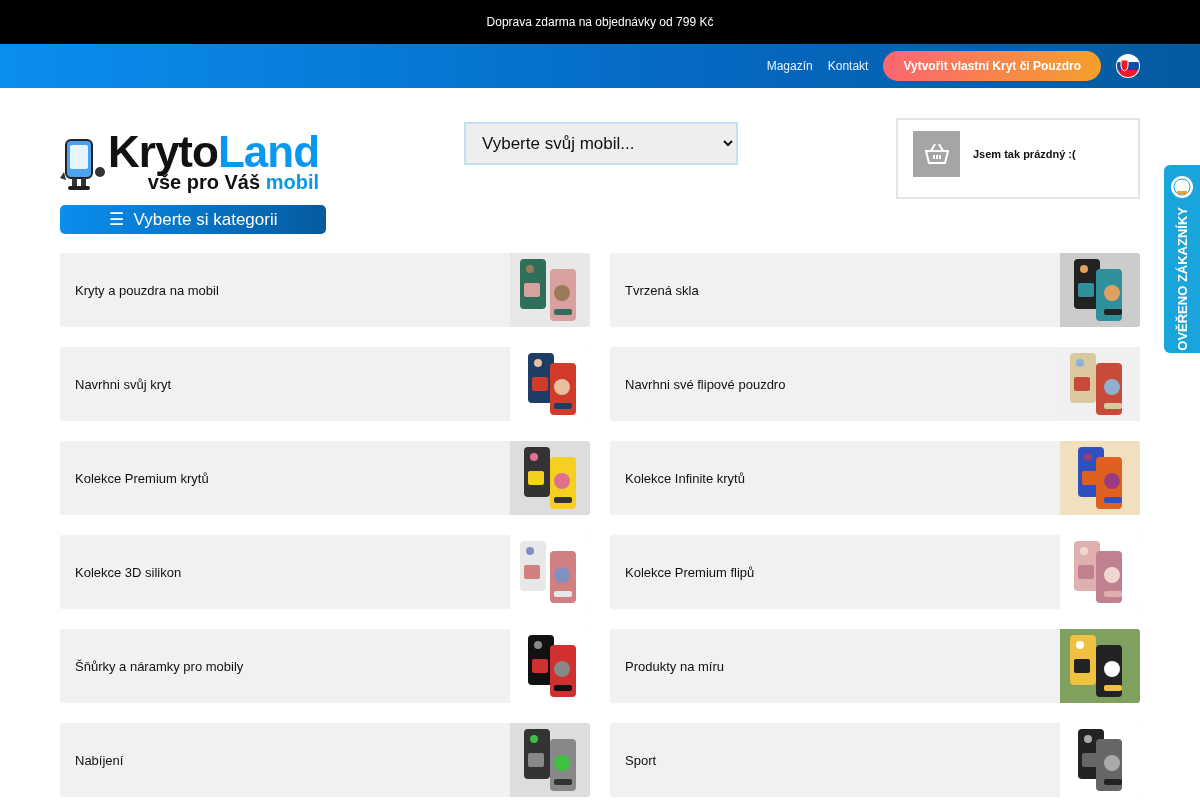 Image resolution: width=1200 pixels, height=800 pixels. I want to click on nav-link: Kontakt, so click(848, 66).